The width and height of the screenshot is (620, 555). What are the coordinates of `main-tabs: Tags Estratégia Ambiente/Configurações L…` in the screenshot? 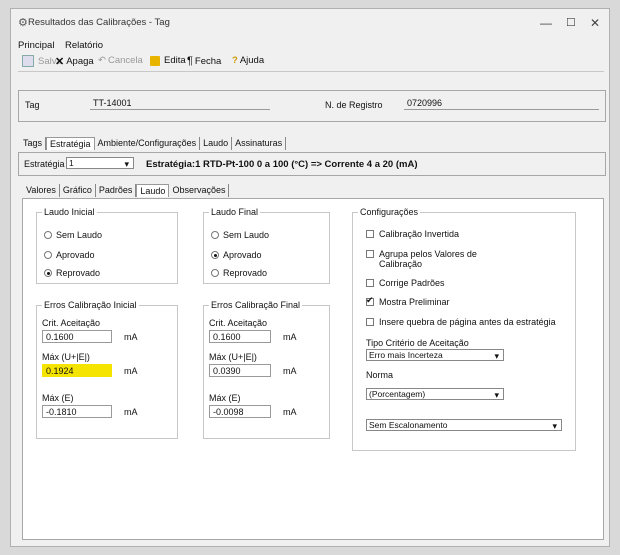 It's located at (153, 143).